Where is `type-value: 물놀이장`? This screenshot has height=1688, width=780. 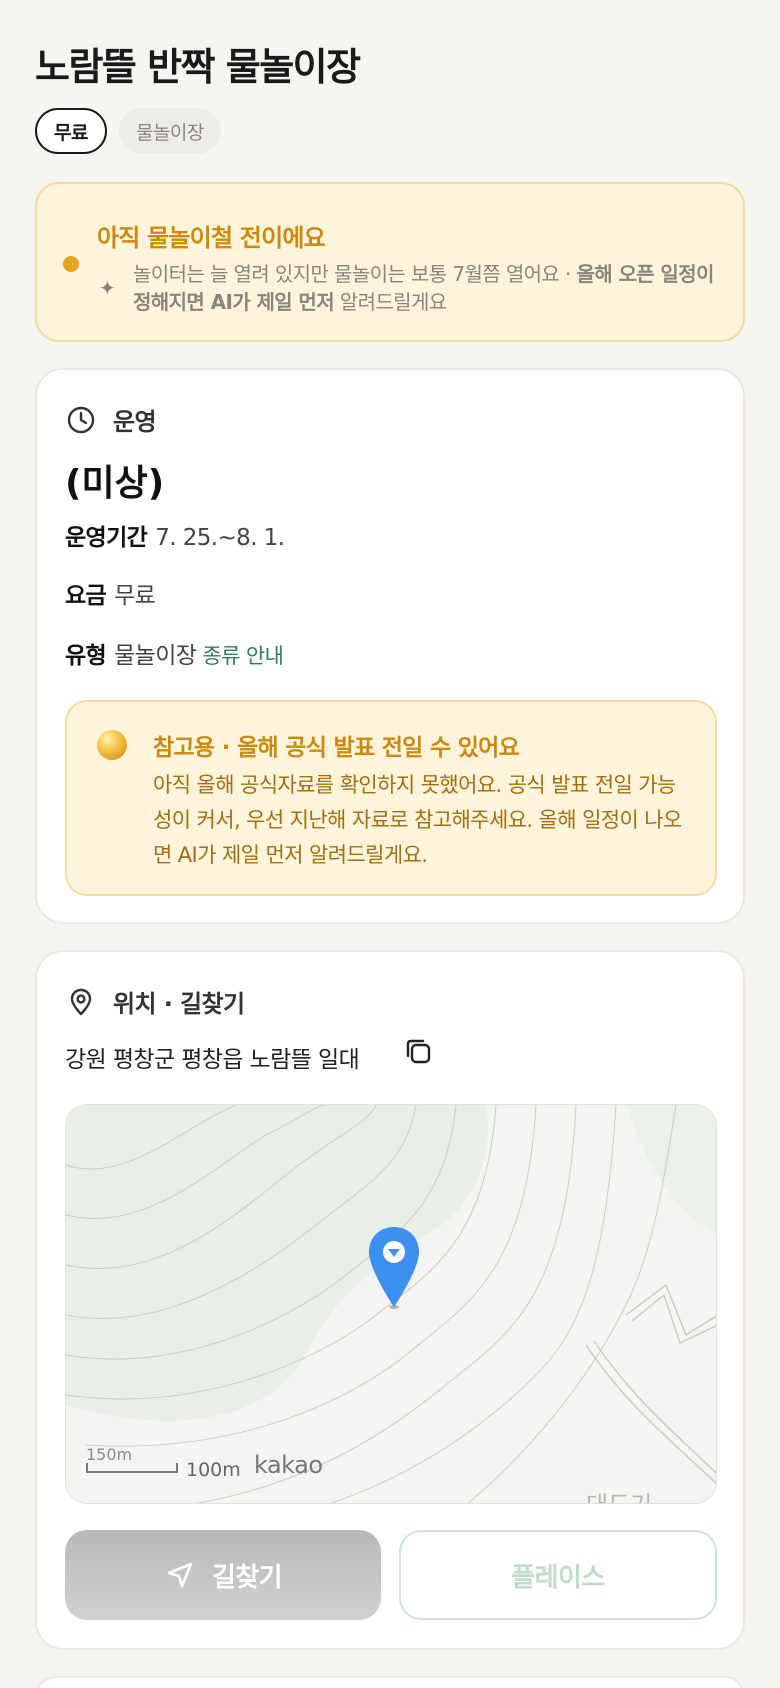
type-value: 물놀이장 is located at coordinates (155, 656).